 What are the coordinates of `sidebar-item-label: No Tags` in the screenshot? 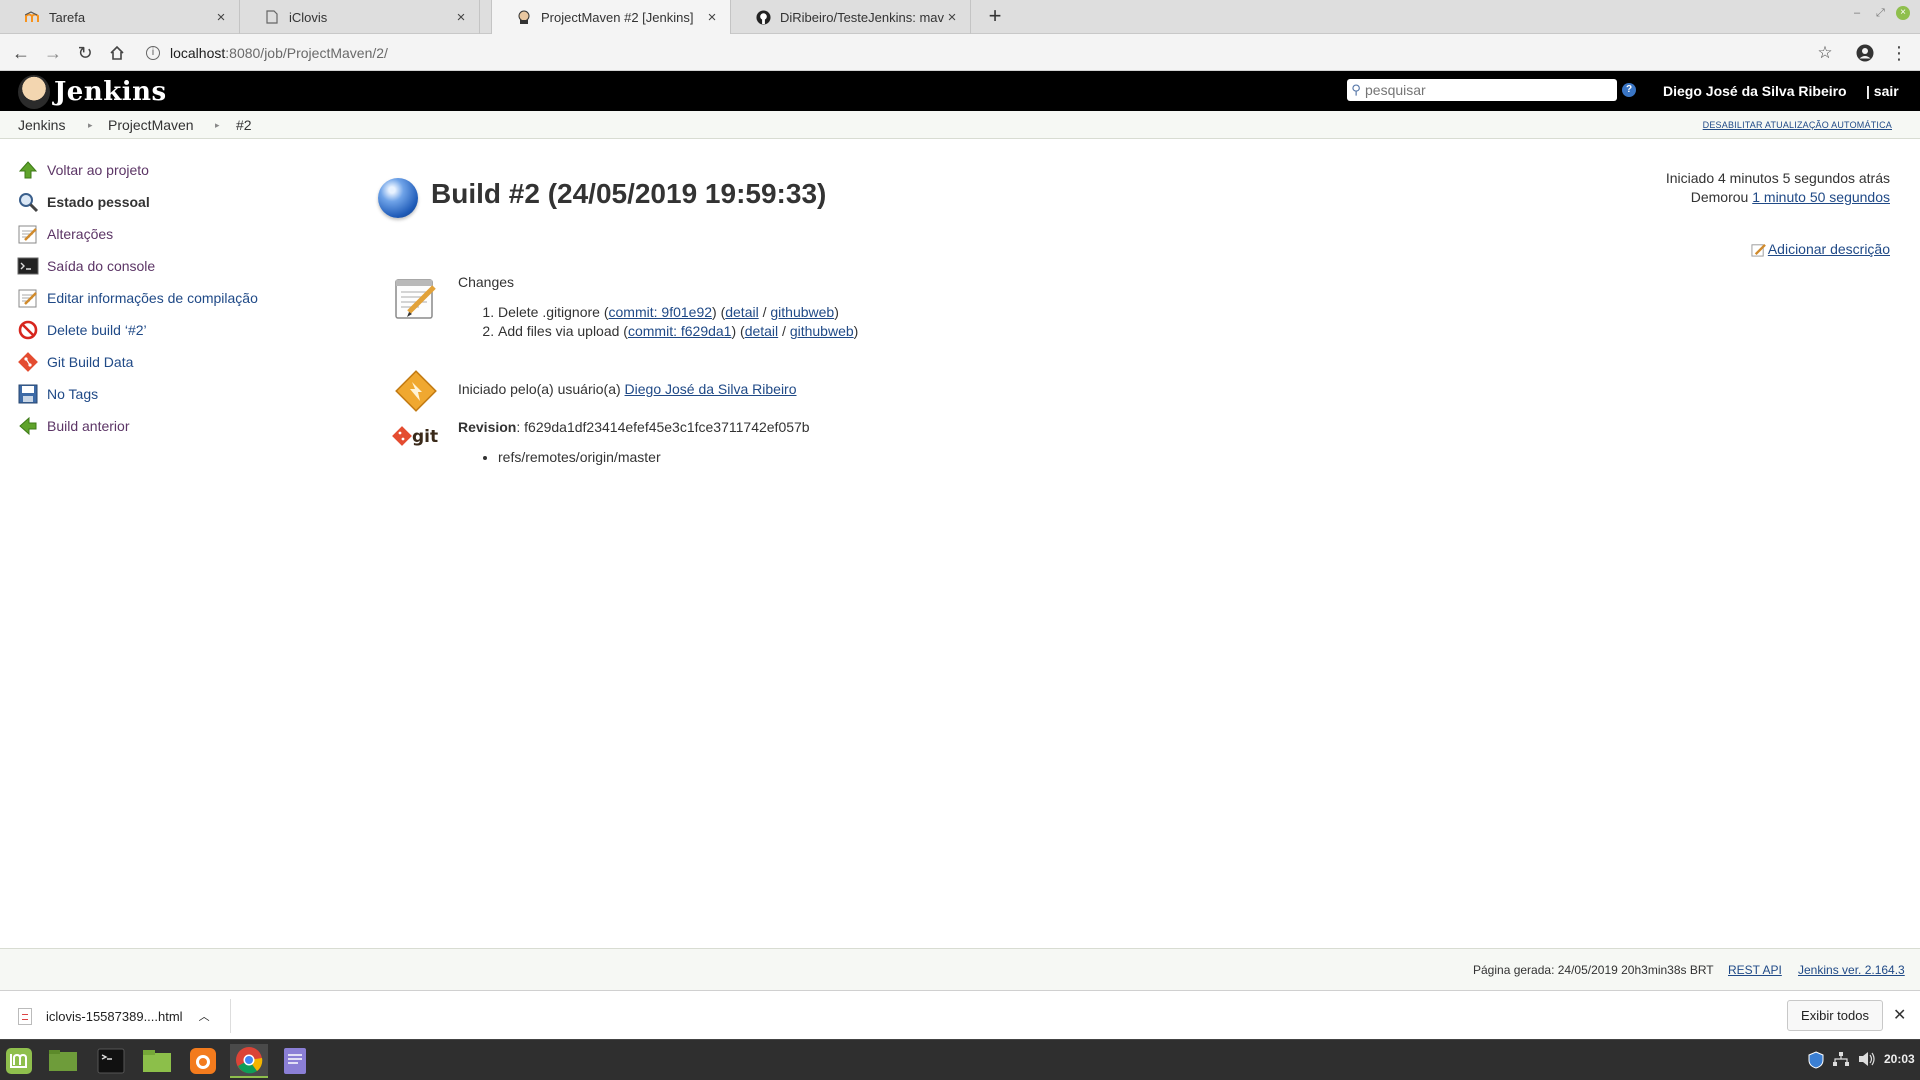 It's located at (72, 394).